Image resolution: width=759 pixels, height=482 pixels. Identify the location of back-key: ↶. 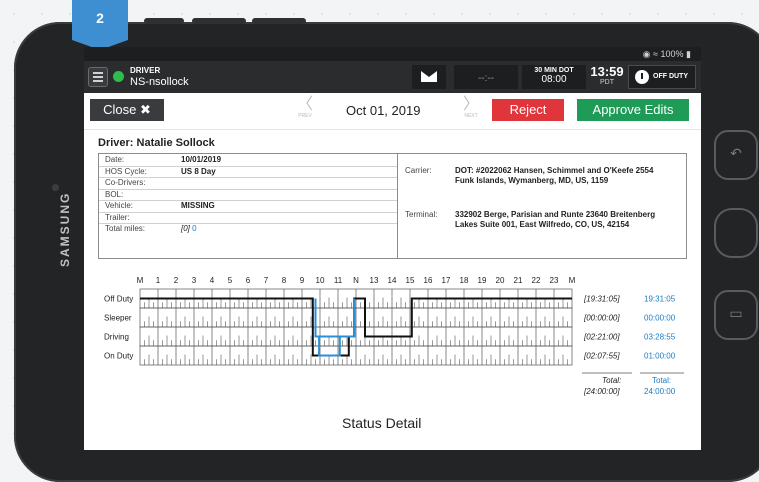
(736, 155).